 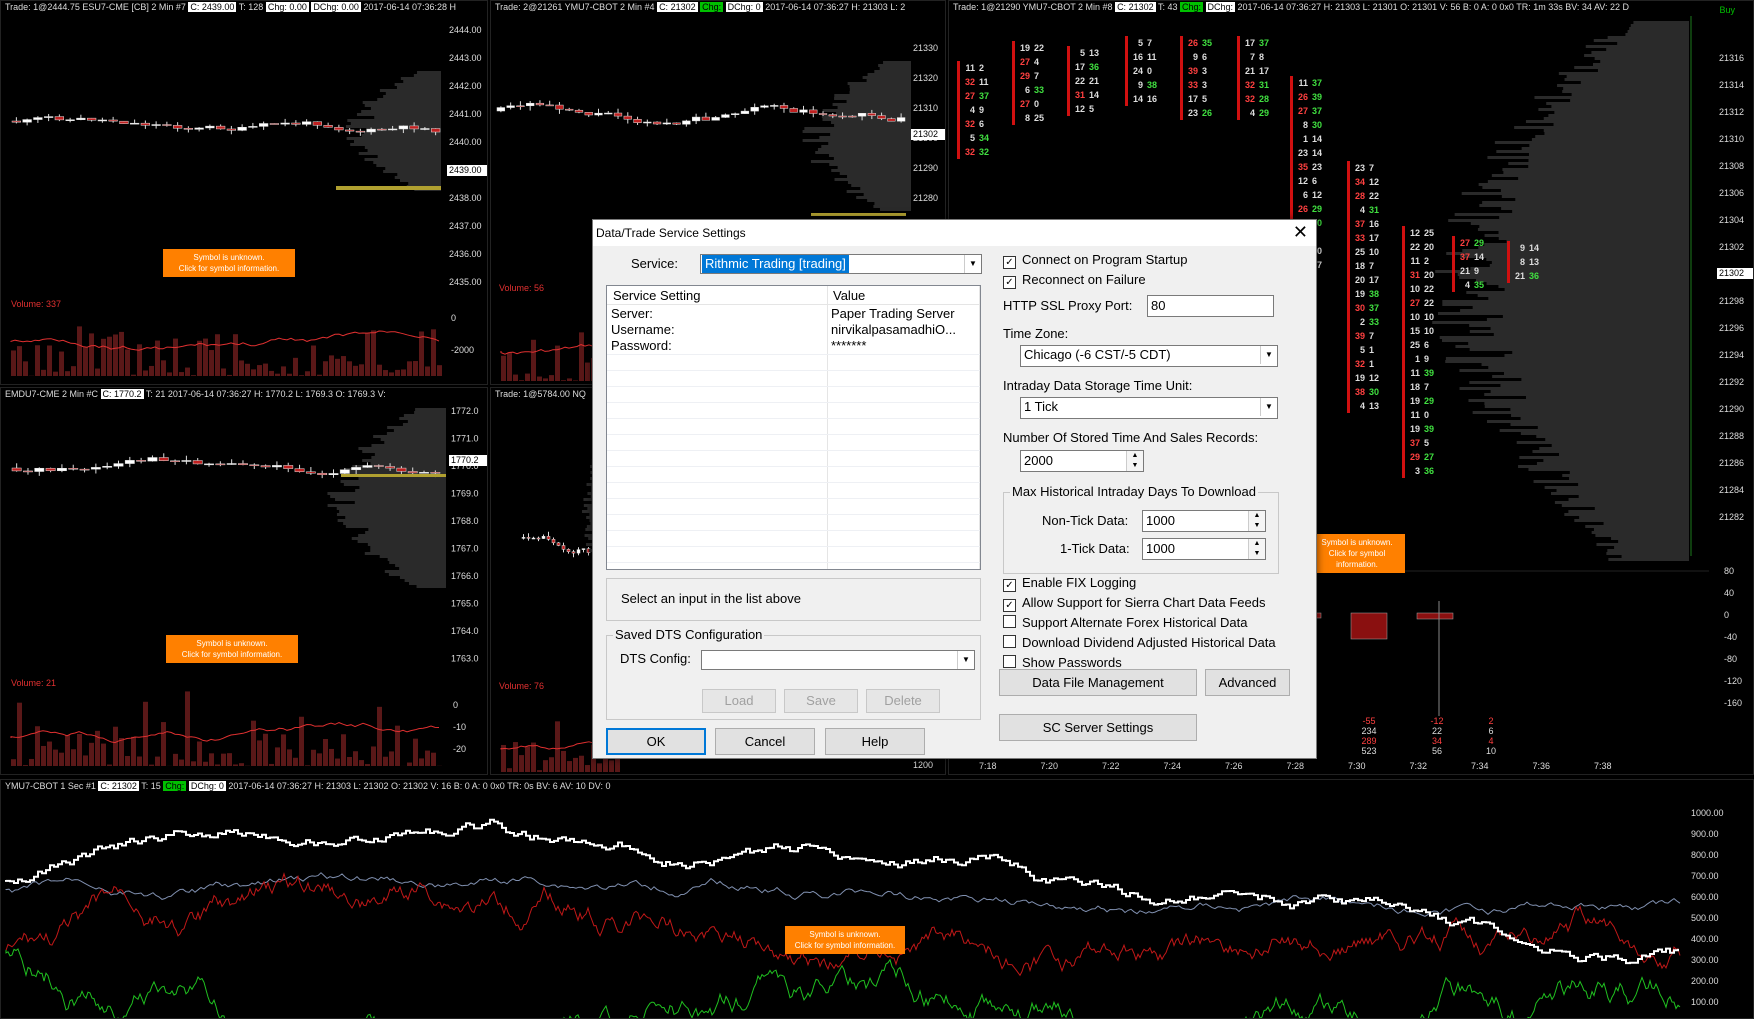 What do you see at coordinates (1415, 247) in the screenshot?
I see `footprint-bid: 22` at bounding box center [1415, 247].